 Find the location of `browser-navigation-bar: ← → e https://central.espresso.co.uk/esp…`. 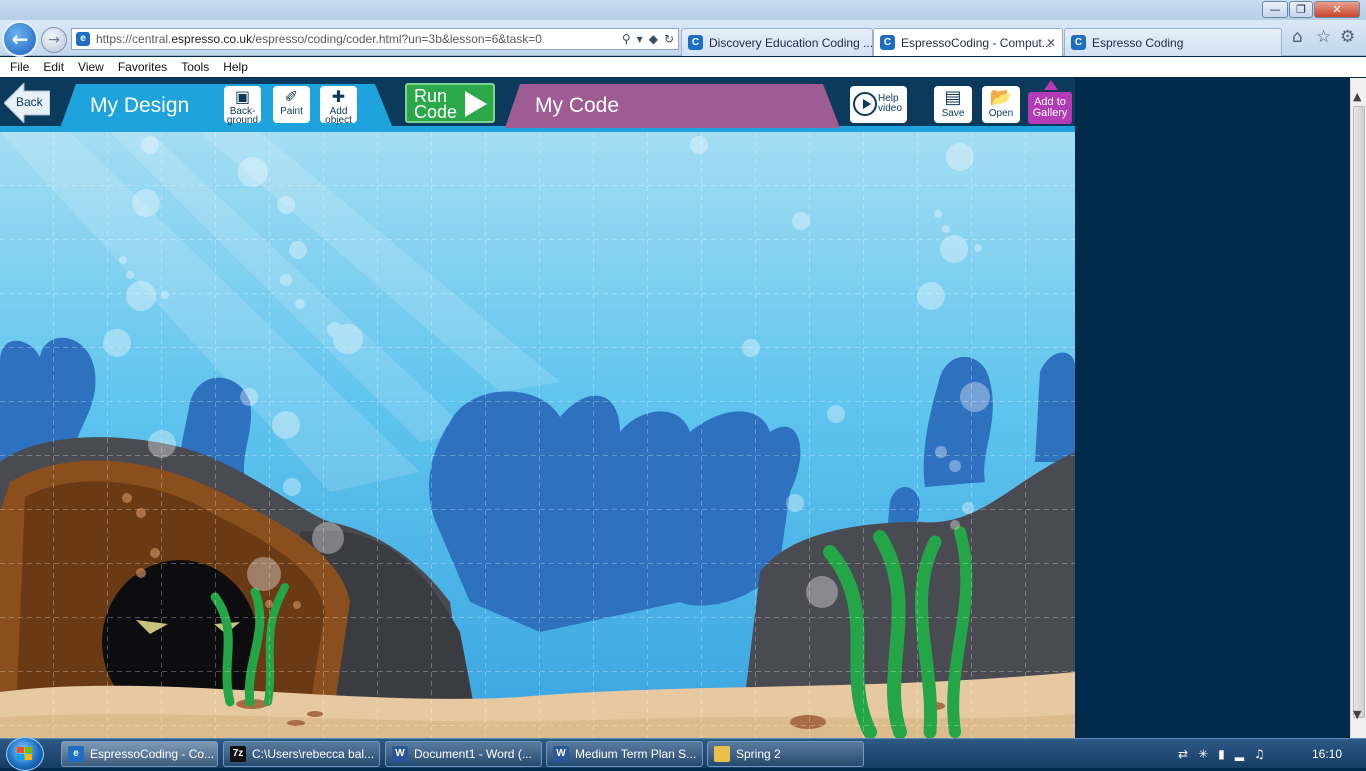

browser-navigation-bar: ← → e https://central.espresso.co.uk/esp… is located at coordinates (683, 38).